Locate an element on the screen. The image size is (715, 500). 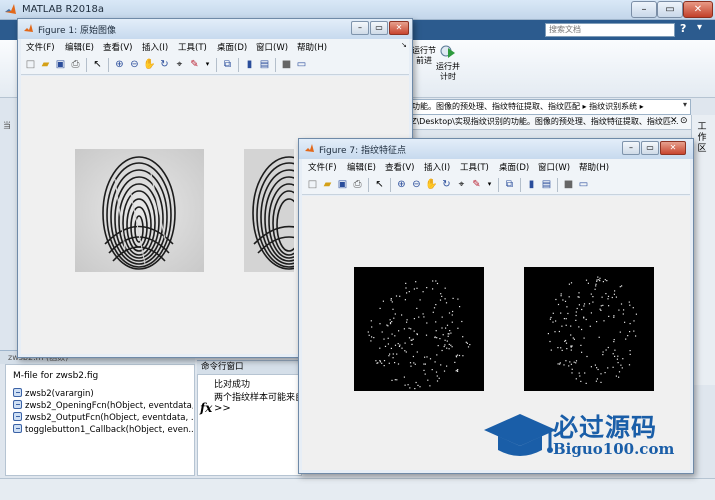
address-bar: 功能。图像的预处理、指纹特征提取、指纹匹配 ▸ 指纹识别系统 ▸ is located at coordinates (549, 107).